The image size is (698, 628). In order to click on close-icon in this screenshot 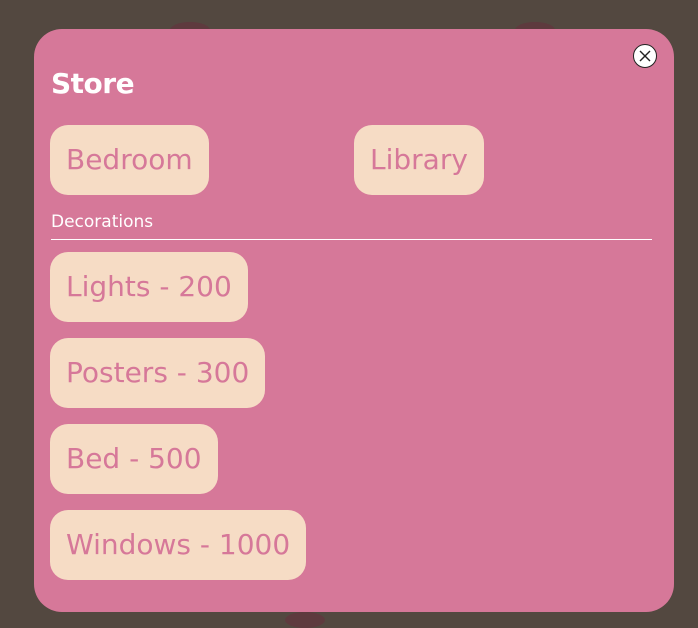, I will do `click(645, 56)`.